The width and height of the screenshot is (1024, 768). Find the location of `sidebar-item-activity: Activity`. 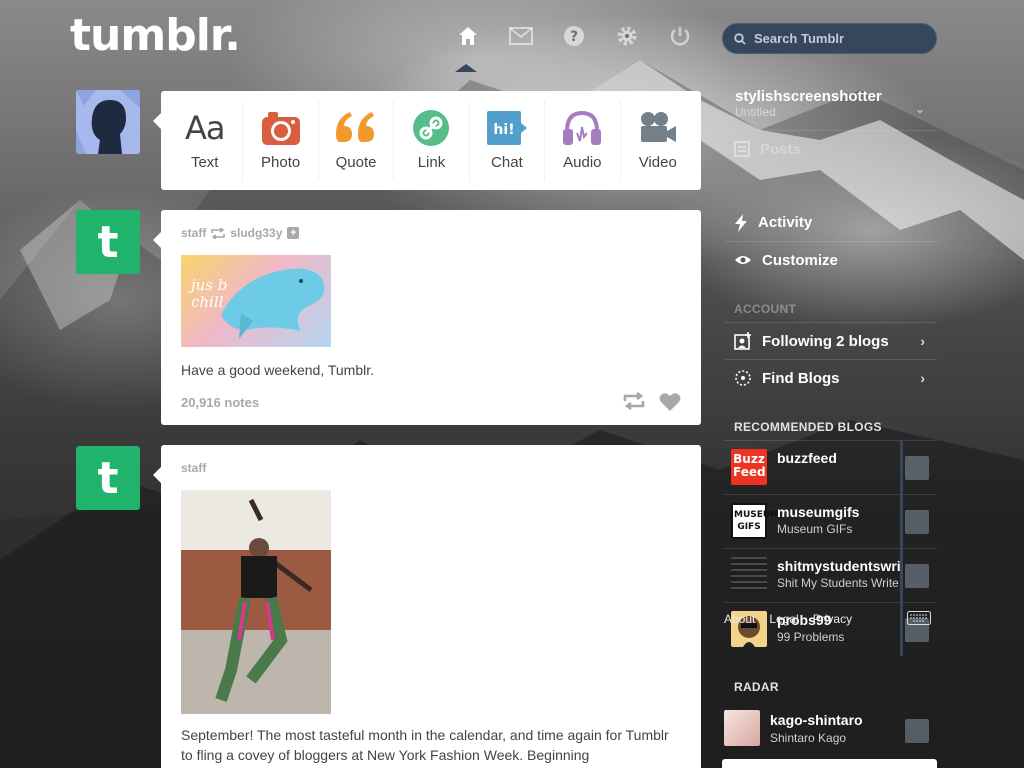

sidebar-item-activity: Activity is located at coordinates (830, 222).